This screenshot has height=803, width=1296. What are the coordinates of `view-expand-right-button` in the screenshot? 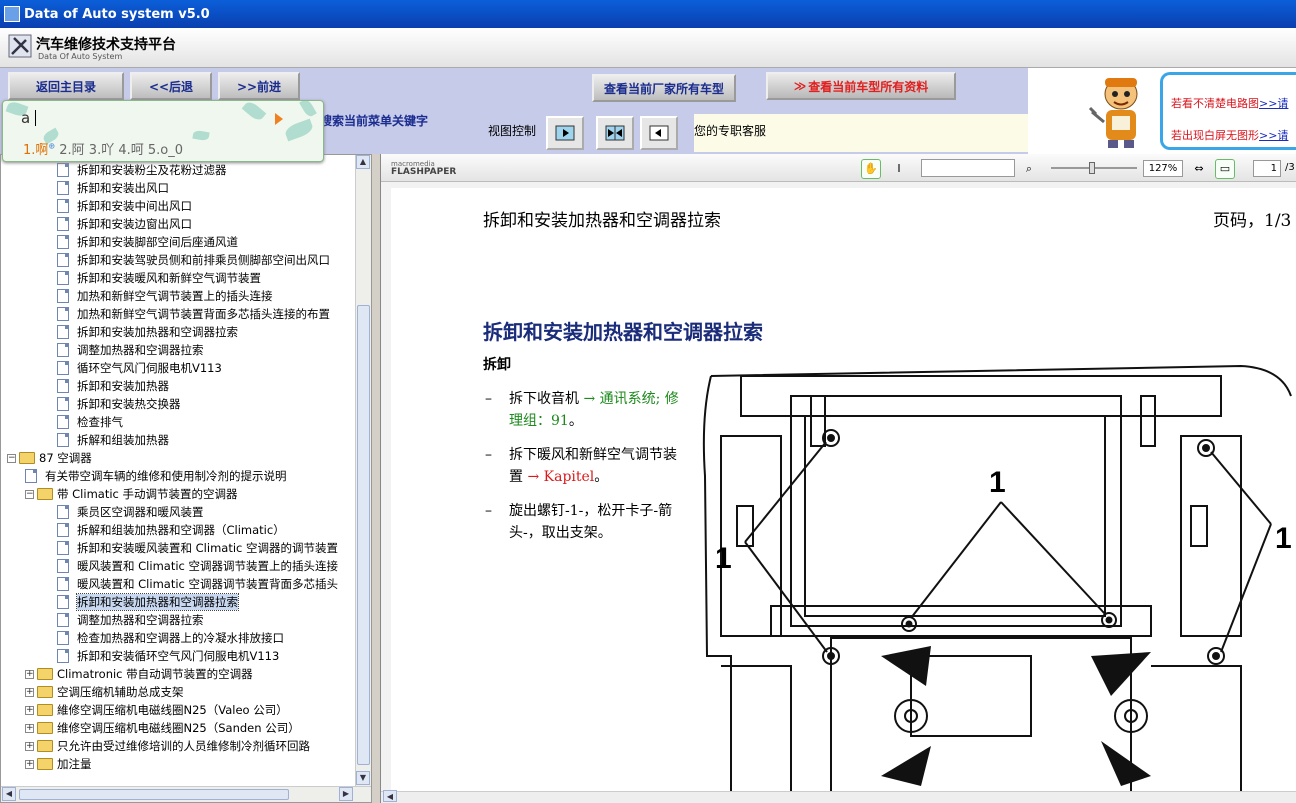 It's located at (565, 133).